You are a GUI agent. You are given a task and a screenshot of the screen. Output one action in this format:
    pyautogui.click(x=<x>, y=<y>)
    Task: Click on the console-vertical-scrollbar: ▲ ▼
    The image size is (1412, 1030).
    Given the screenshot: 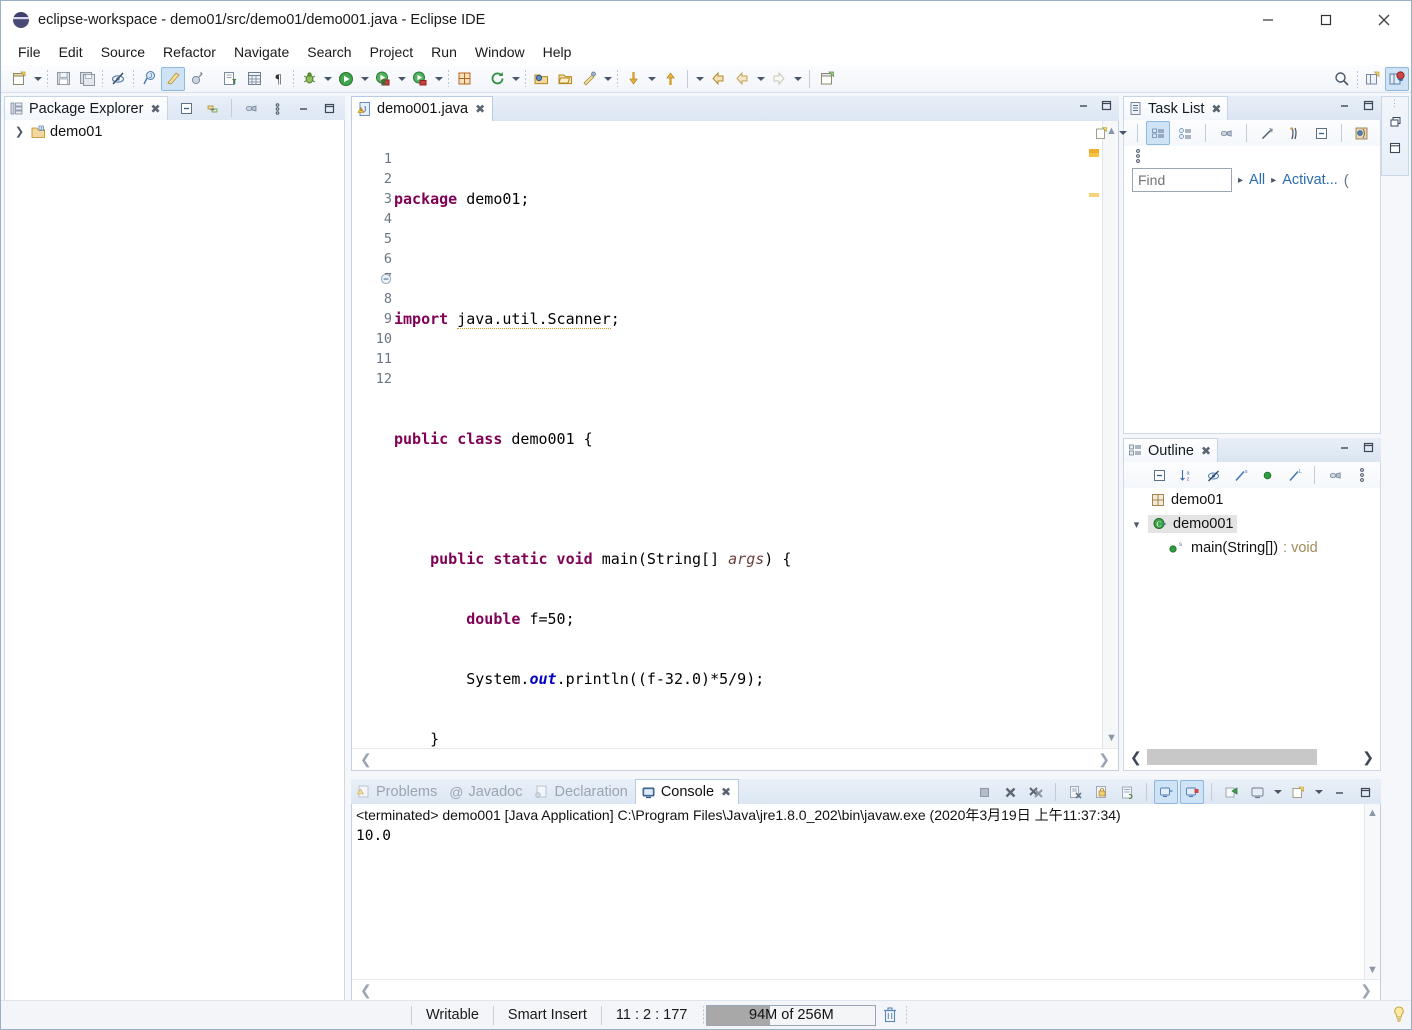 What is the action you would take?
    pyautogui.click(x=1372, y=891)
    